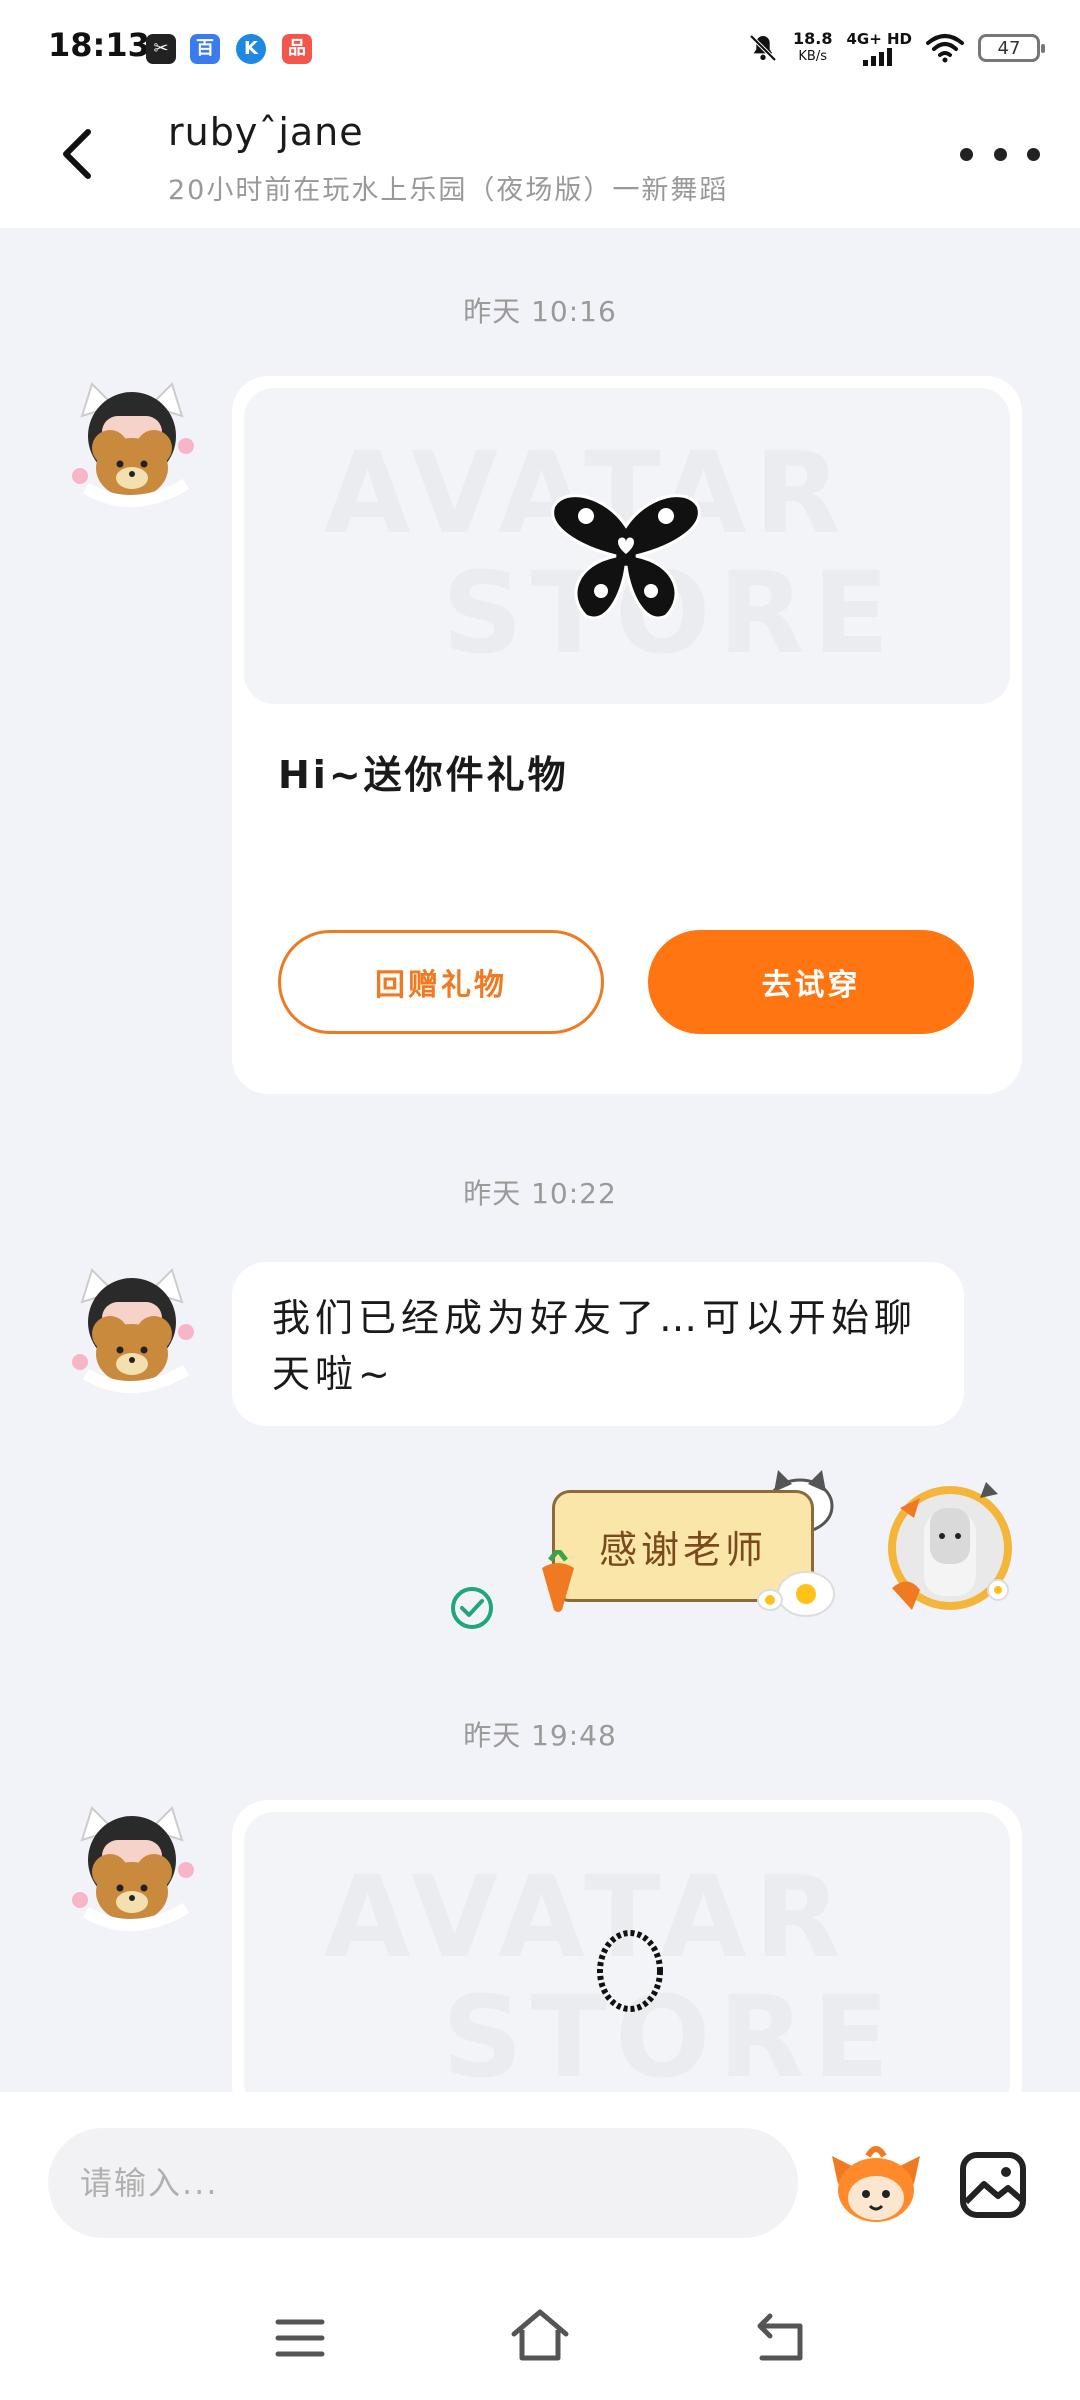 Image resolution: width=1080 pixels, height=2400 pixels. What do you see at coordinates (586, 1918) in the screenshot?
I see `watermark-line-1: AVATAR` at bounding box center [586, 1918].